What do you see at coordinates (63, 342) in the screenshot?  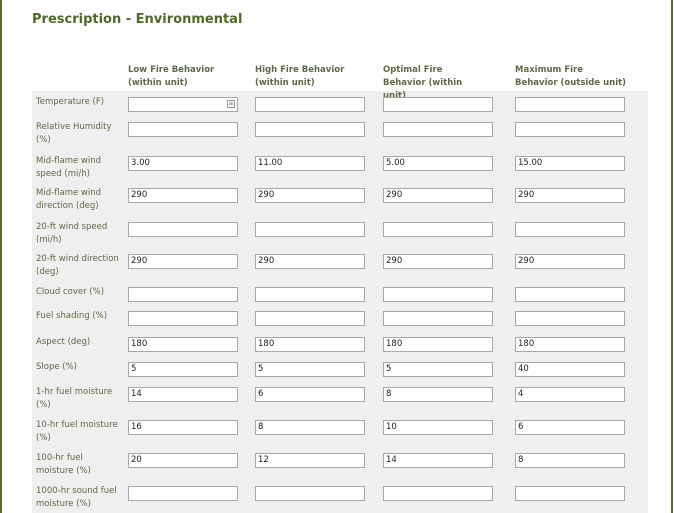 I see `row-label: Aspect (deg)` at bounding box center [63, 342].